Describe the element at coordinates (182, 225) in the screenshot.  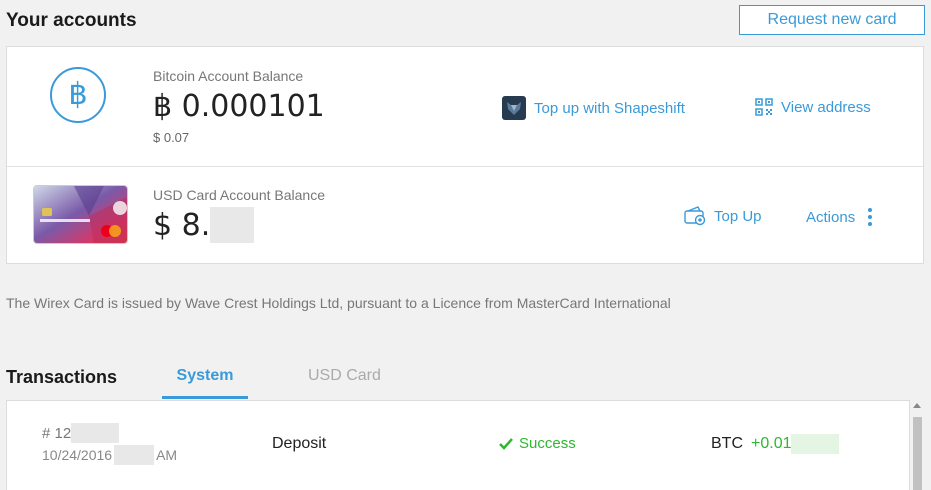
I see `usd-balance: $ 8.` at that location.